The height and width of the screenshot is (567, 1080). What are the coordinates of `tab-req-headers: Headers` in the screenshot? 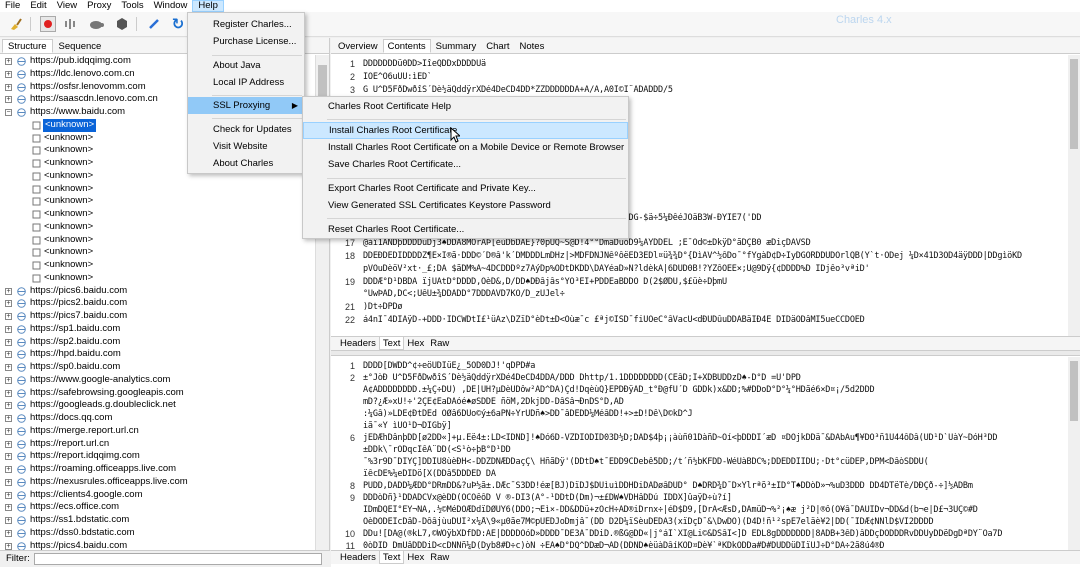 It's located at (358, 343).